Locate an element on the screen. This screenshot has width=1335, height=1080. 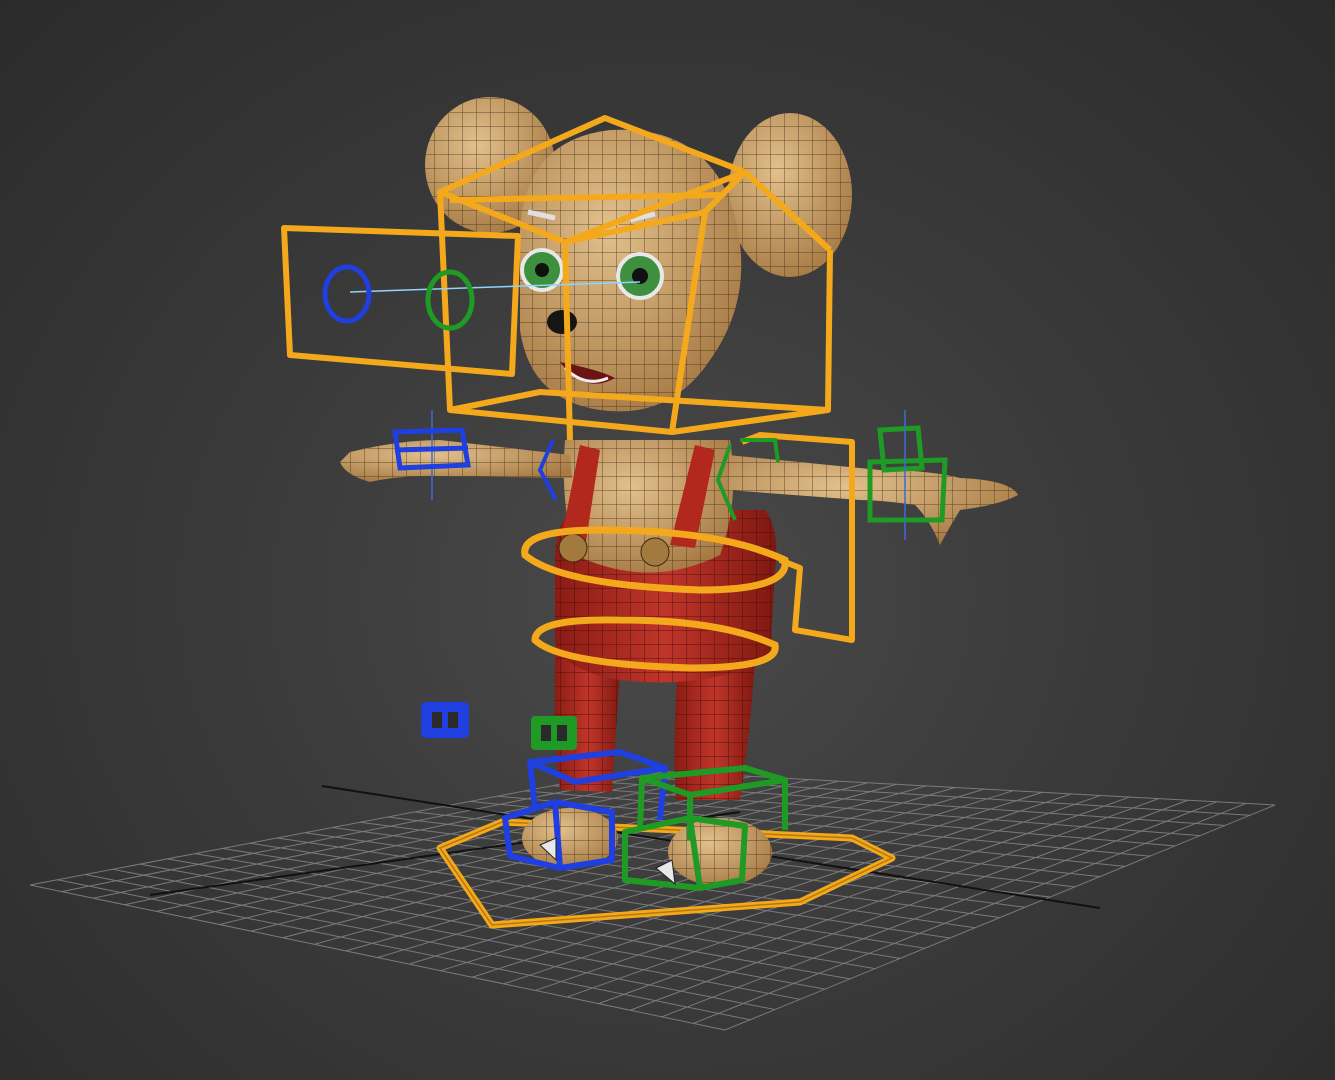
nose is located at coordinates (562, 322).